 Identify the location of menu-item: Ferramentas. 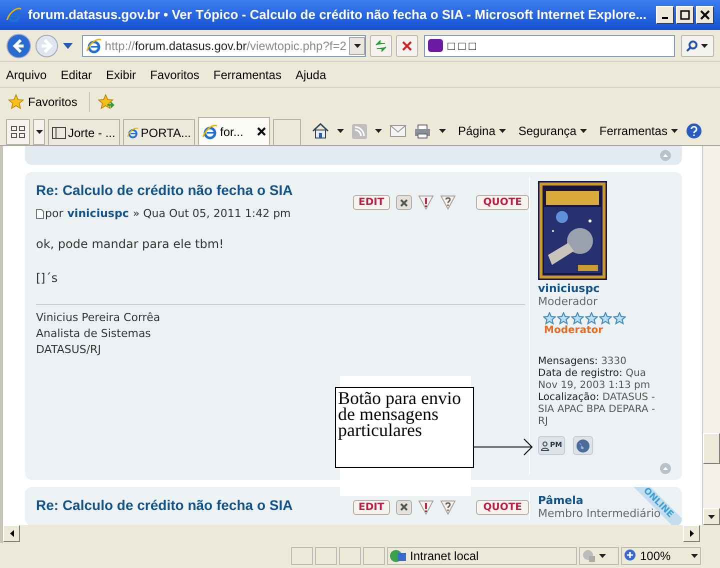
(247, 75).